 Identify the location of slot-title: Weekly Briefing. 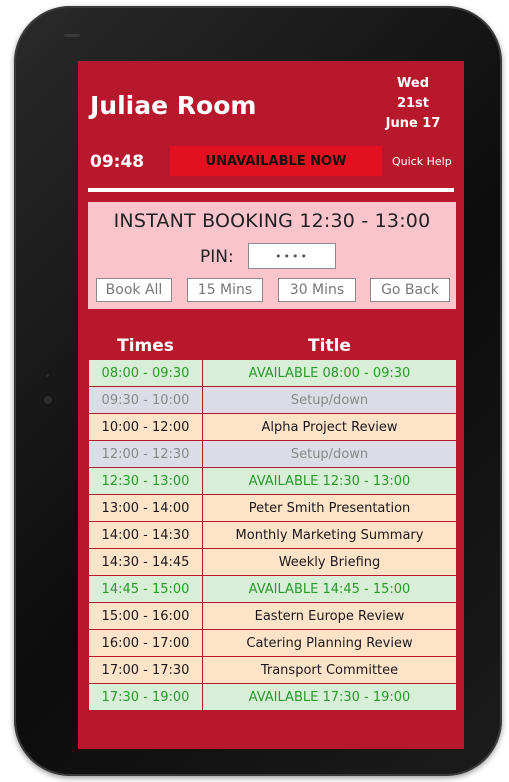
(329, 562).